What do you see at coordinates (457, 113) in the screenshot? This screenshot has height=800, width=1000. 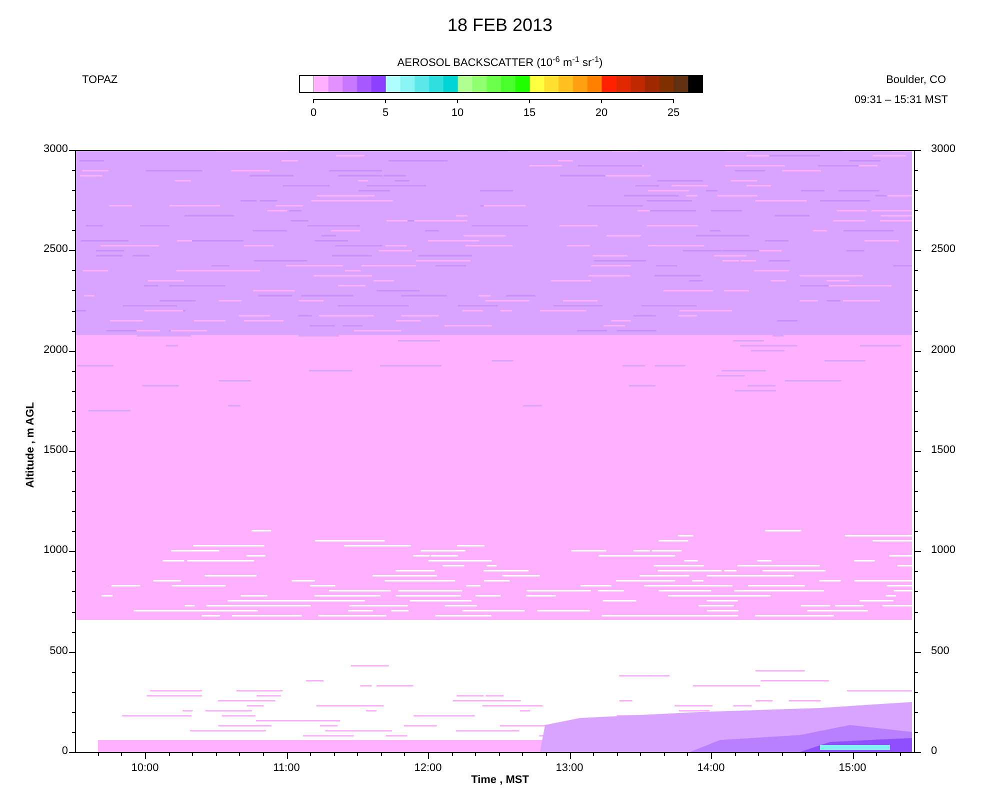 I see `colorbar-tick-label: 10` at bounding box center [457, 113].